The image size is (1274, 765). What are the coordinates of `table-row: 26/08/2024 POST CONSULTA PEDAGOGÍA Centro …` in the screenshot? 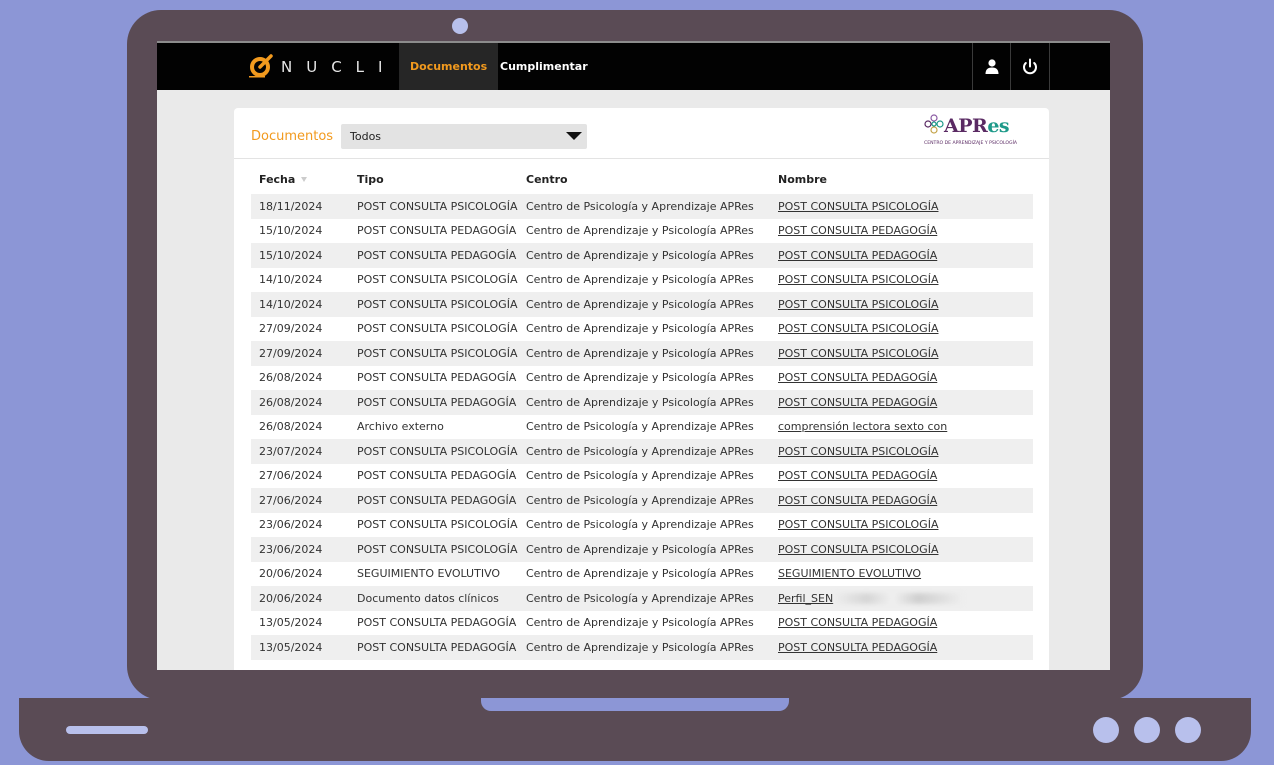 It's located at (642, 402).